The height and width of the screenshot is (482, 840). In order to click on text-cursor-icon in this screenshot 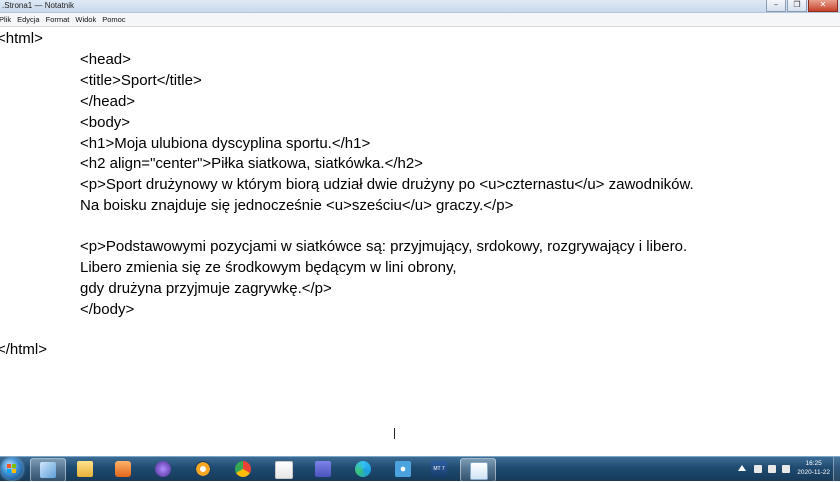, I will do `click(394, 433)`.